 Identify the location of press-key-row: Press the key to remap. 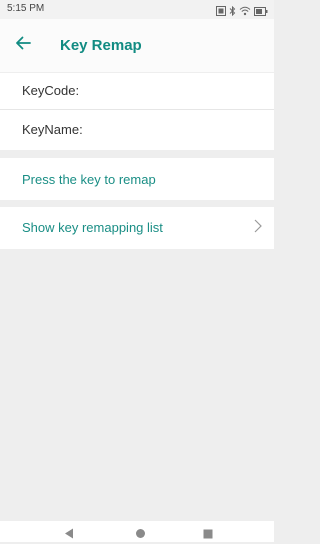
(137, 179).